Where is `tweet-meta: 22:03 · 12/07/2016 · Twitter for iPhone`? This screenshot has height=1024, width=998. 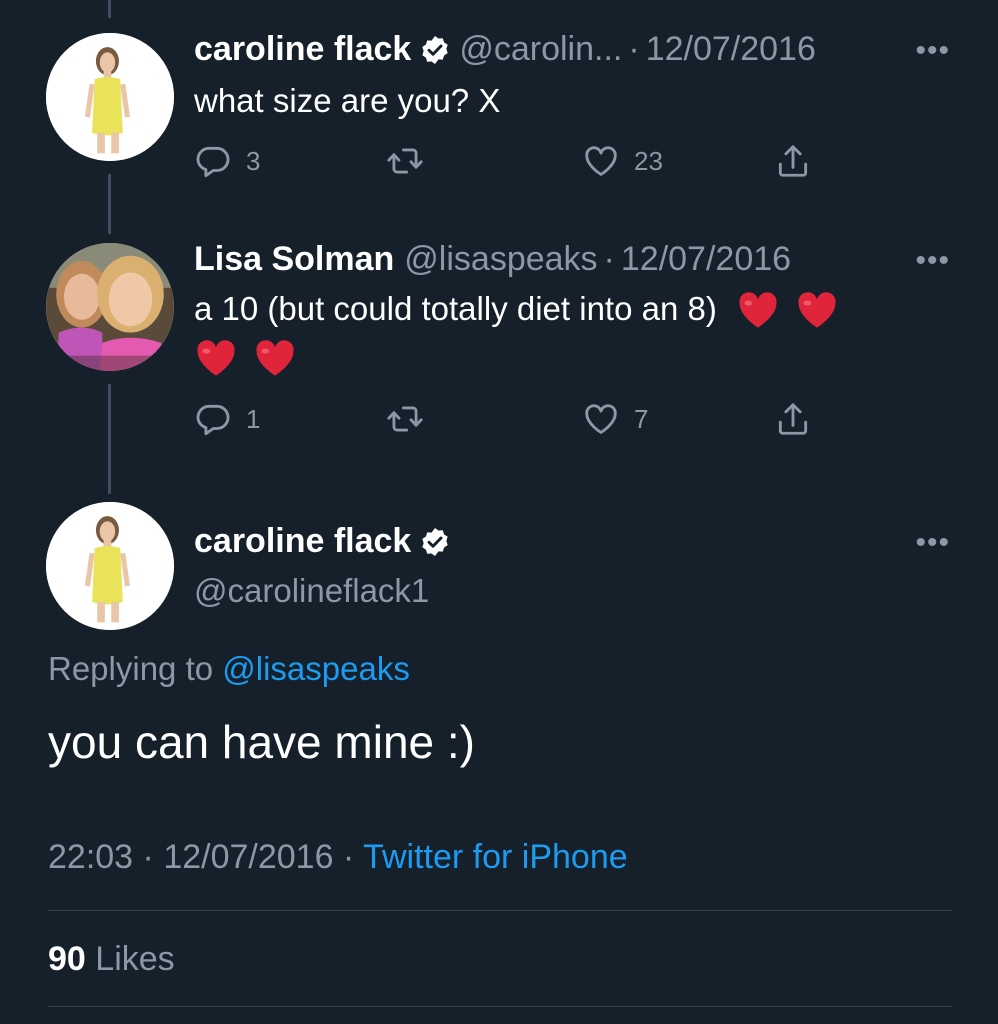
tweet-meta: 22:03 · 12/07/2016 · Twitter for iPhone is located at coordinates (338, 857).